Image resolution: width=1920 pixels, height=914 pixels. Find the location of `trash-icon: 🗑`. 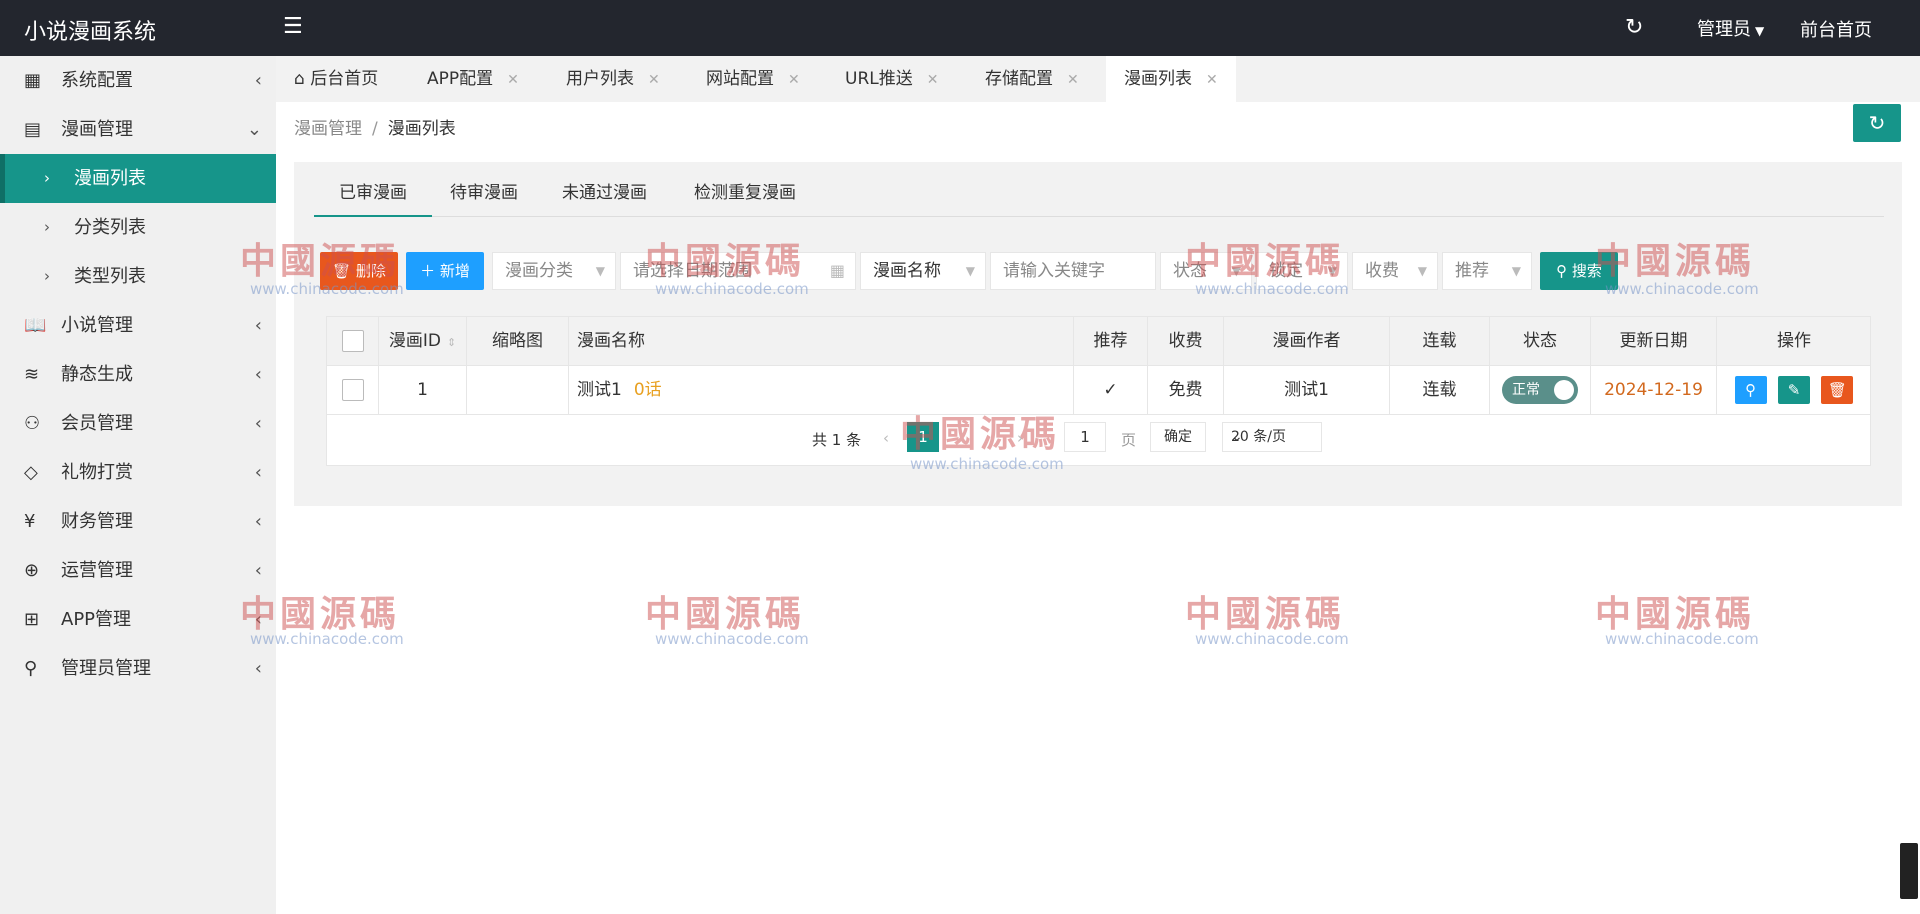

trash-icon: 🗑 is located at coordinates (344, 271).